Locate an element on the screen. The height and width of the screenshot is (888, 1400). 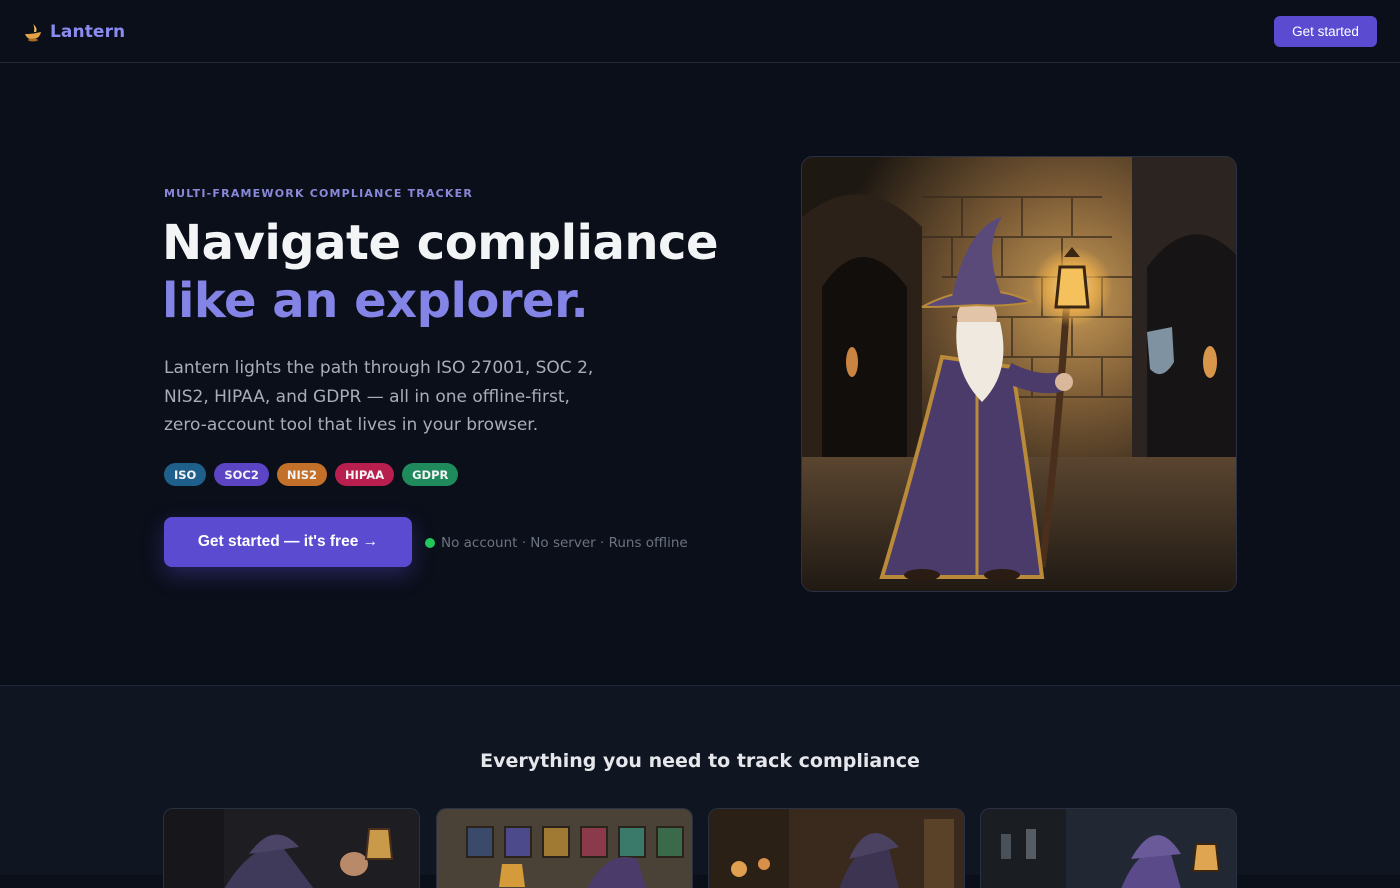
status-dot-icon is located at coordinates (430, 543).